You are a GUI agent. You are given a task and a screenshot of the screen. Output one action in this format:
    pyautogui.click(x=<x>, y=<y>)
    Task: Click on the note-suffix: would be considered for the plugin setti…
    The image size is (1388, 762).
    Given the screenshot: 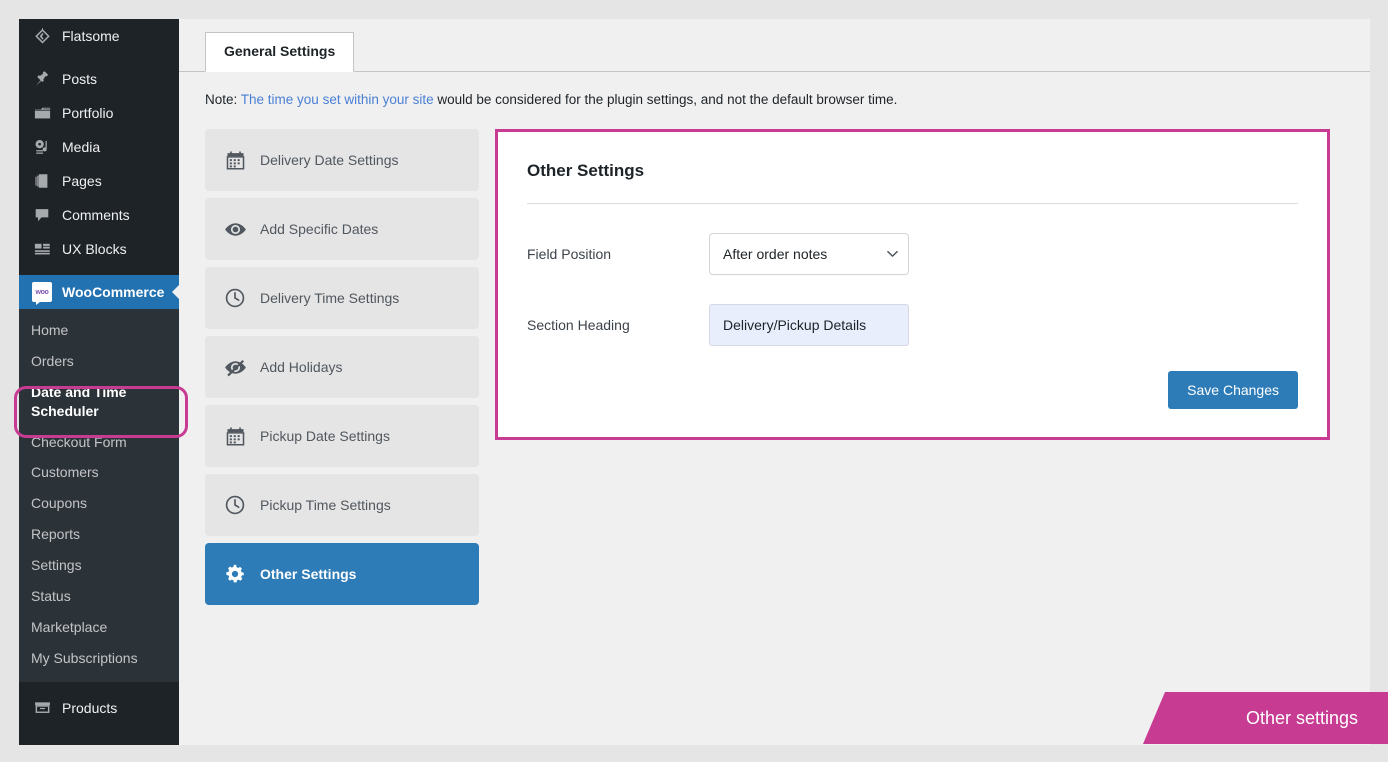 What is the action you would take?
    pyautogui.click(x=665, y=99)
    